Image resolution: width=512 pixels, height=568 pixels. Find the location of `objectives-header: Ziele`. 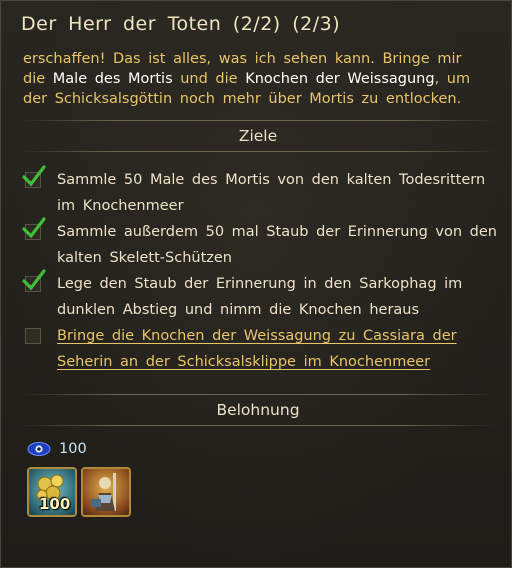

objectives-header: Ziele is located at coordinates (258, 136).